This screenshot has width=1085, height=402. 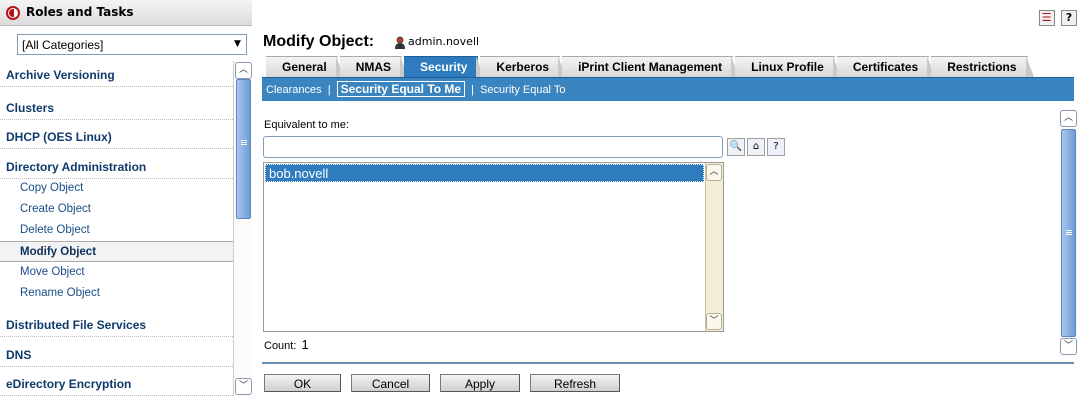 I want to click on task-rename-object: Rename Object, so click(x=116, y=293).